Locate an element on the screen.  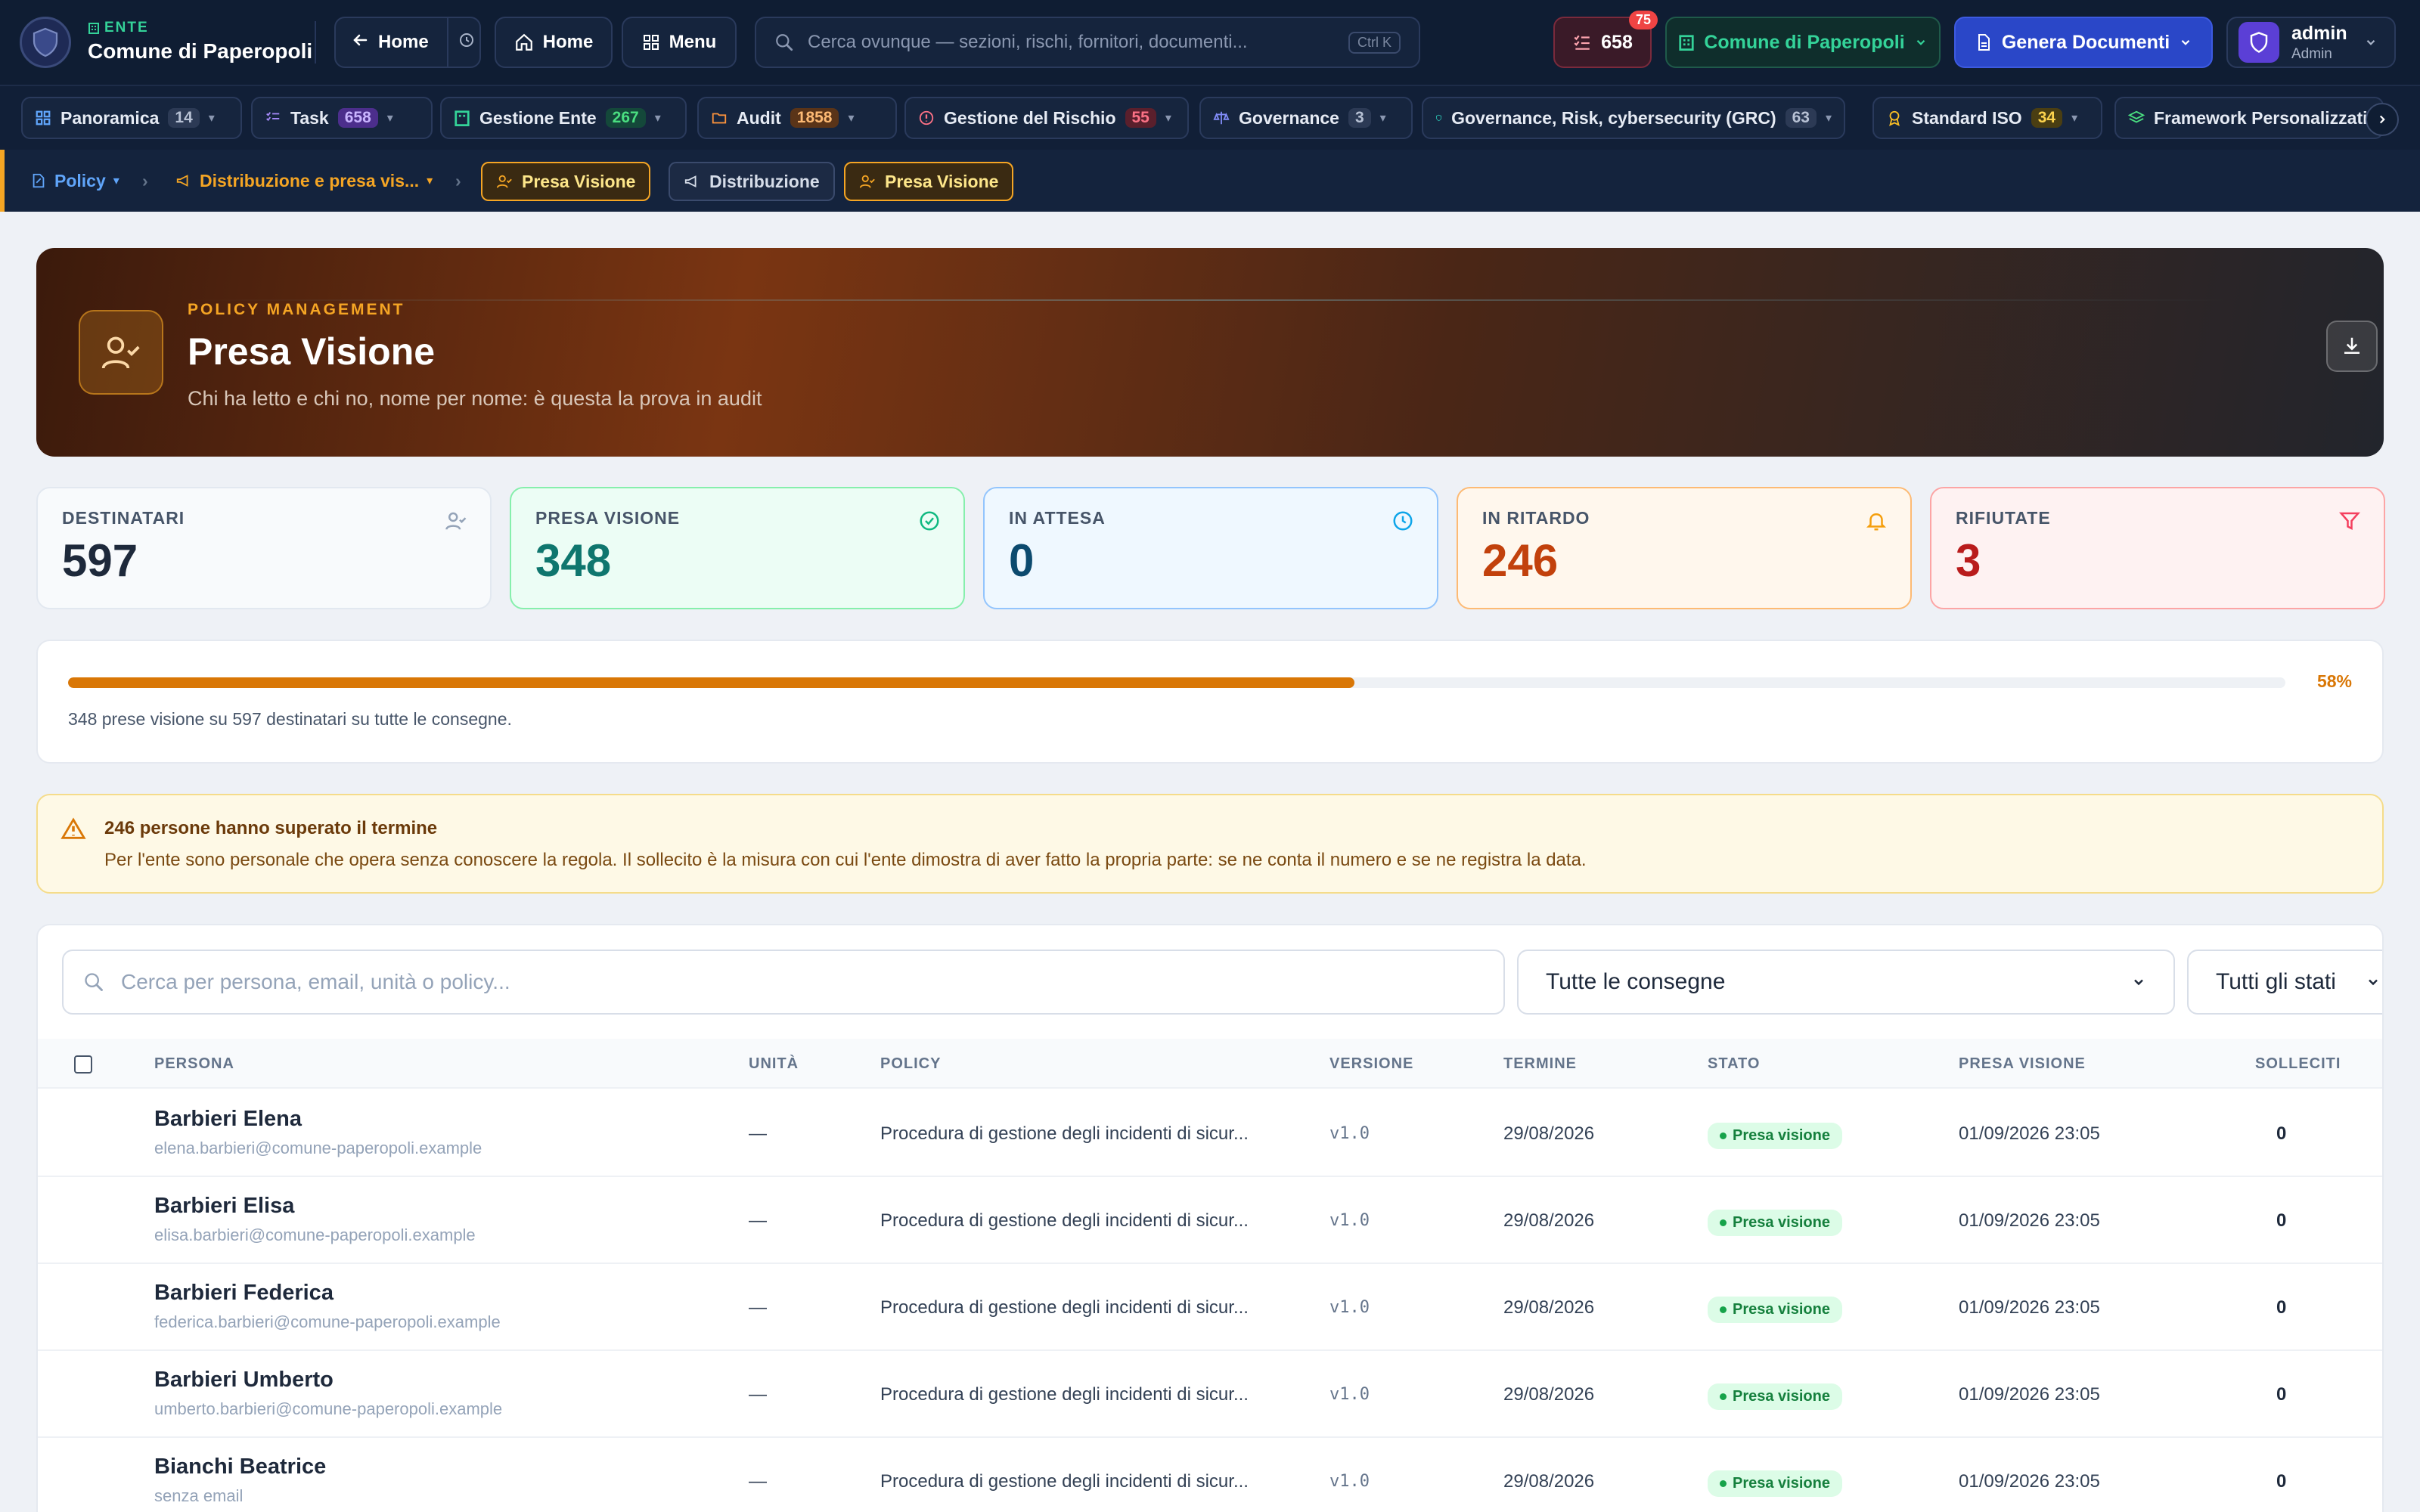
shield-check-icon is located at coordinates (2259, 42).